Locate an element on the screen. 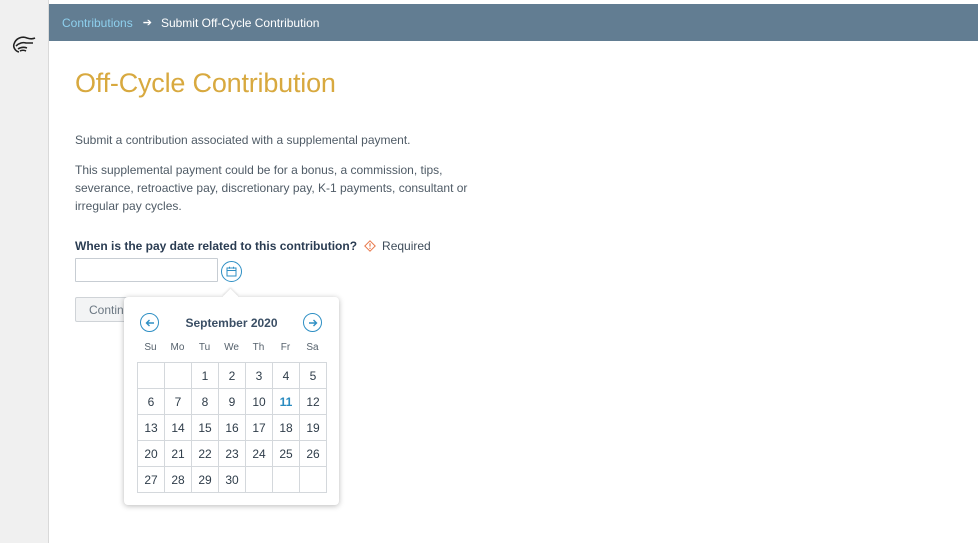 The height and width of the screenshot is (543, 978). calendar-day-cell: 18 is located at coordinates (286, 428).